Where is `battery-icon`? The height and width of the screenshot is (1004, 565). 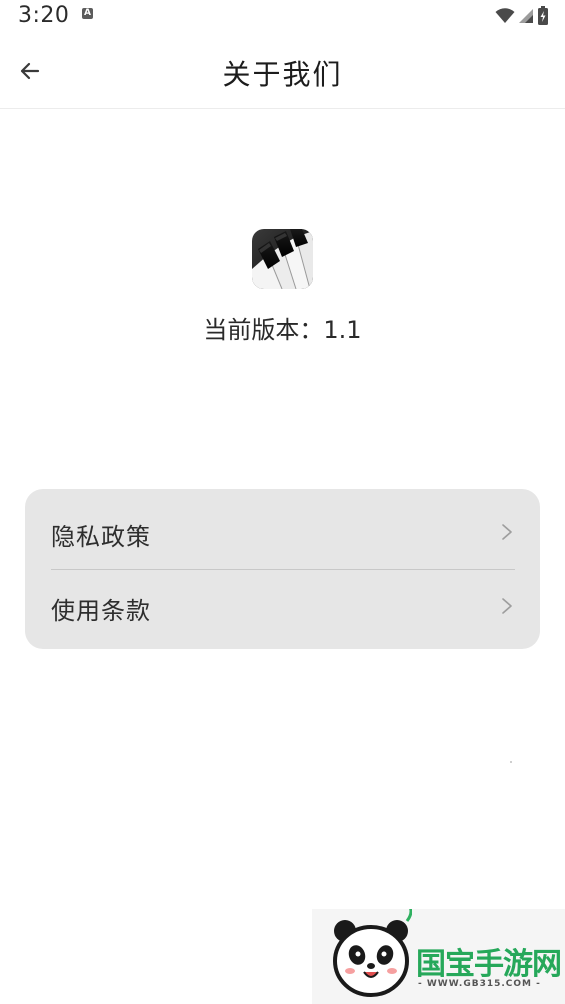
battery-icon is located at coordinates (543, 15).